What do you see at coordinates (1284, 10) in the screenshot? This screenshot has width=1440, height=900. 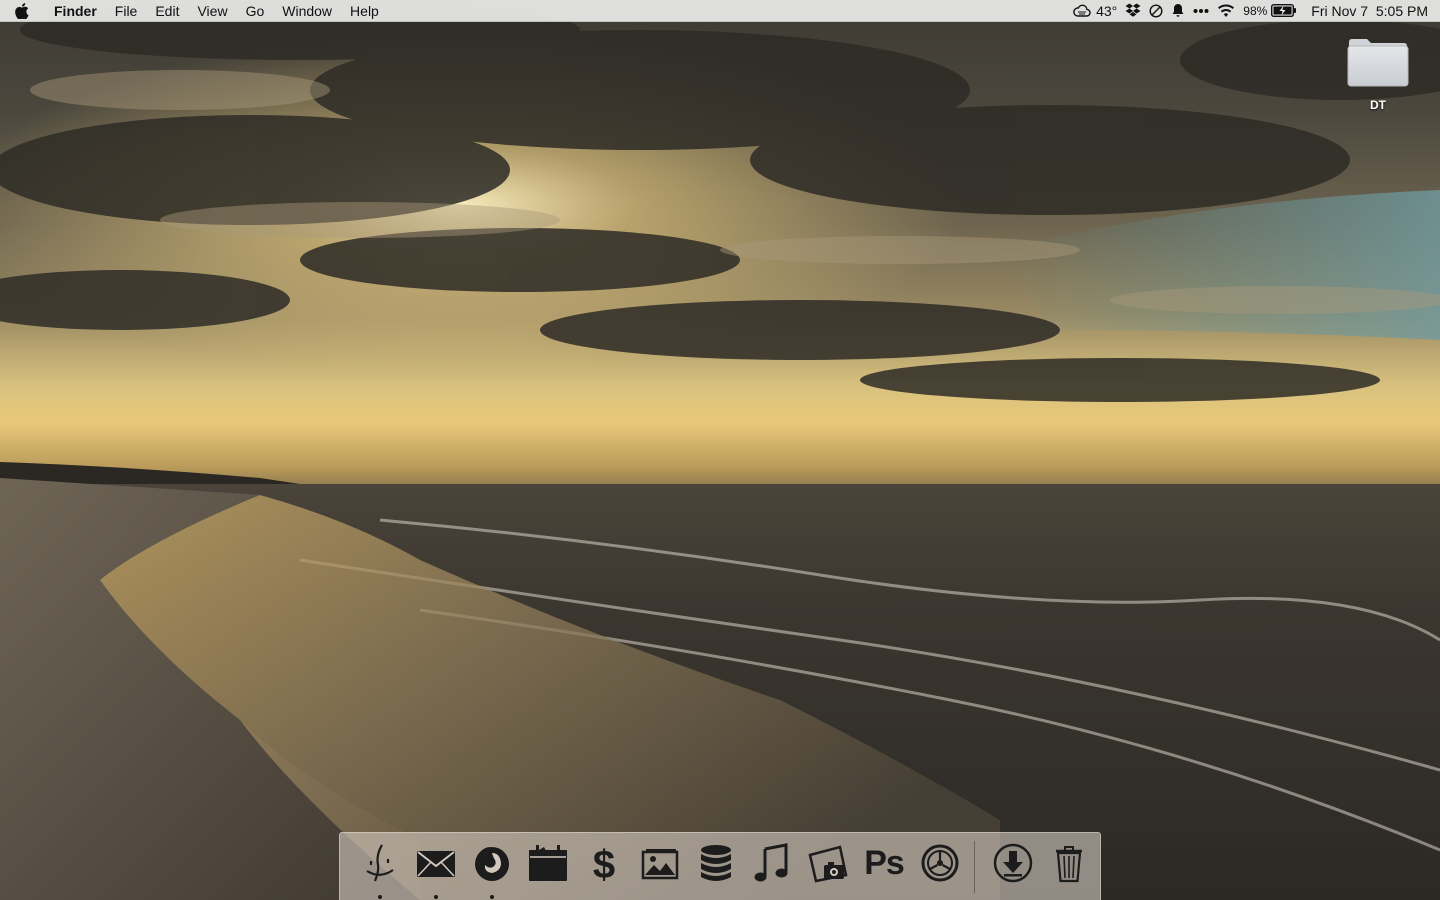 I see `battery-charging-icon` at bounding box center [1284, 10].